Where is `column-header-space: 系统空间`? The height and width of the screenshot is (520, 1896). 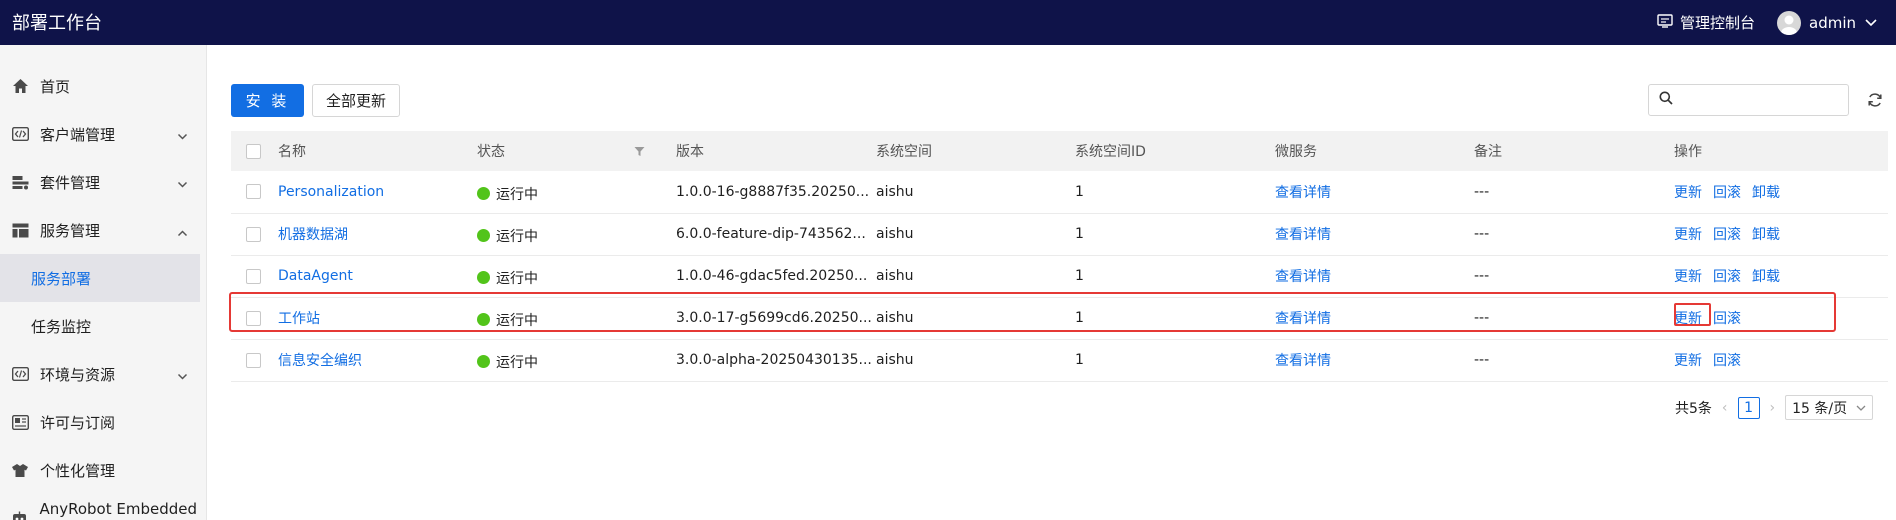
column-header-space: 系统空间 is located at coordinates (904, 152).